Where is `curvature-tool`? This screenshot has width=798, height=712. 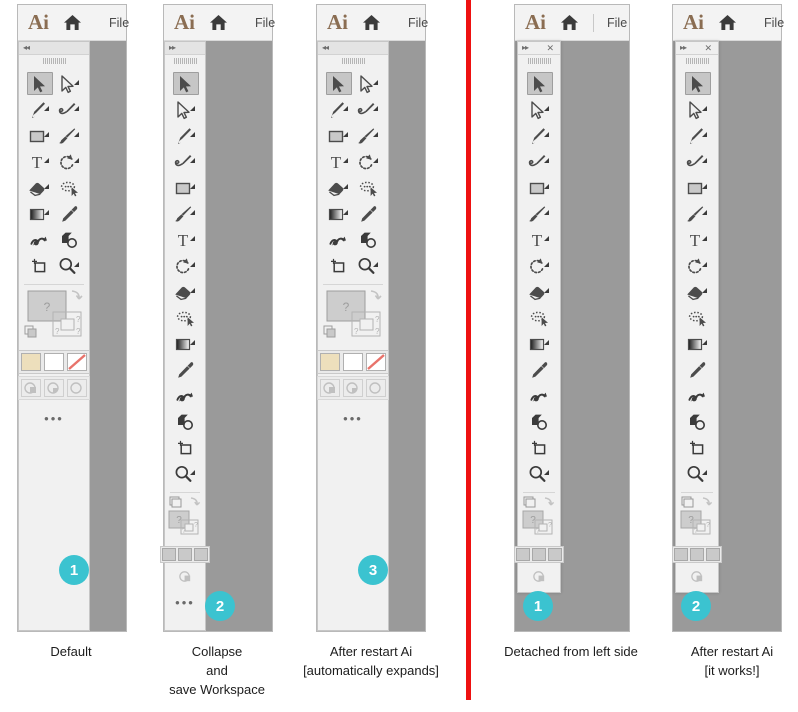
curvature-tool is located at coordinates (185, 162).